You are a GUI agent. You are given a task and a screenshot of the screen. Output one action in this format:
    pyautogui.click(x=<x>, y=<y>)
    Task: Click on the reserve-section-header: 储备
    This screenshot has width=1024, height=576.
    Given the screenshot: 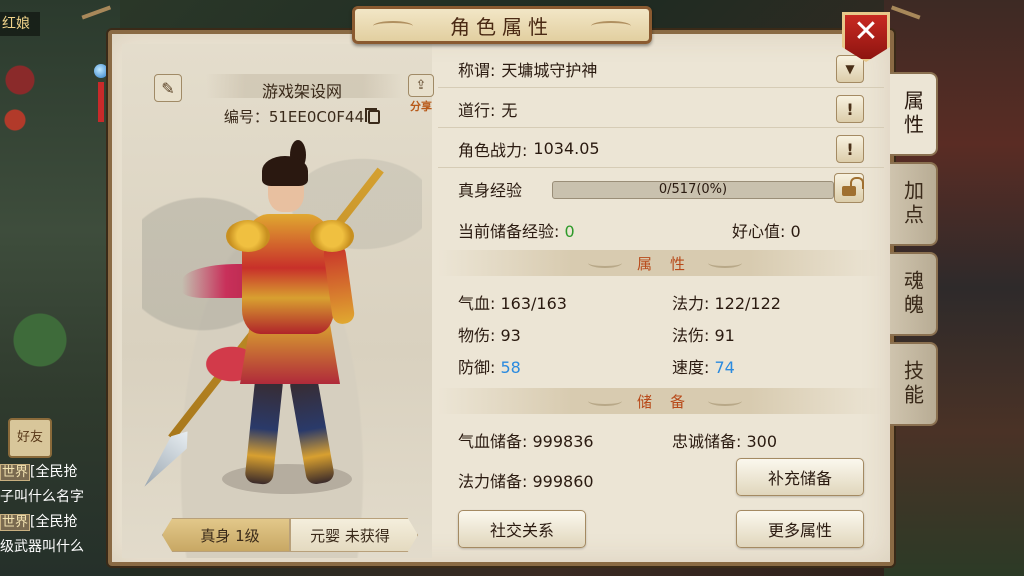 What is the action you would take?
    pyautogui.click(x=661, y=401)
    